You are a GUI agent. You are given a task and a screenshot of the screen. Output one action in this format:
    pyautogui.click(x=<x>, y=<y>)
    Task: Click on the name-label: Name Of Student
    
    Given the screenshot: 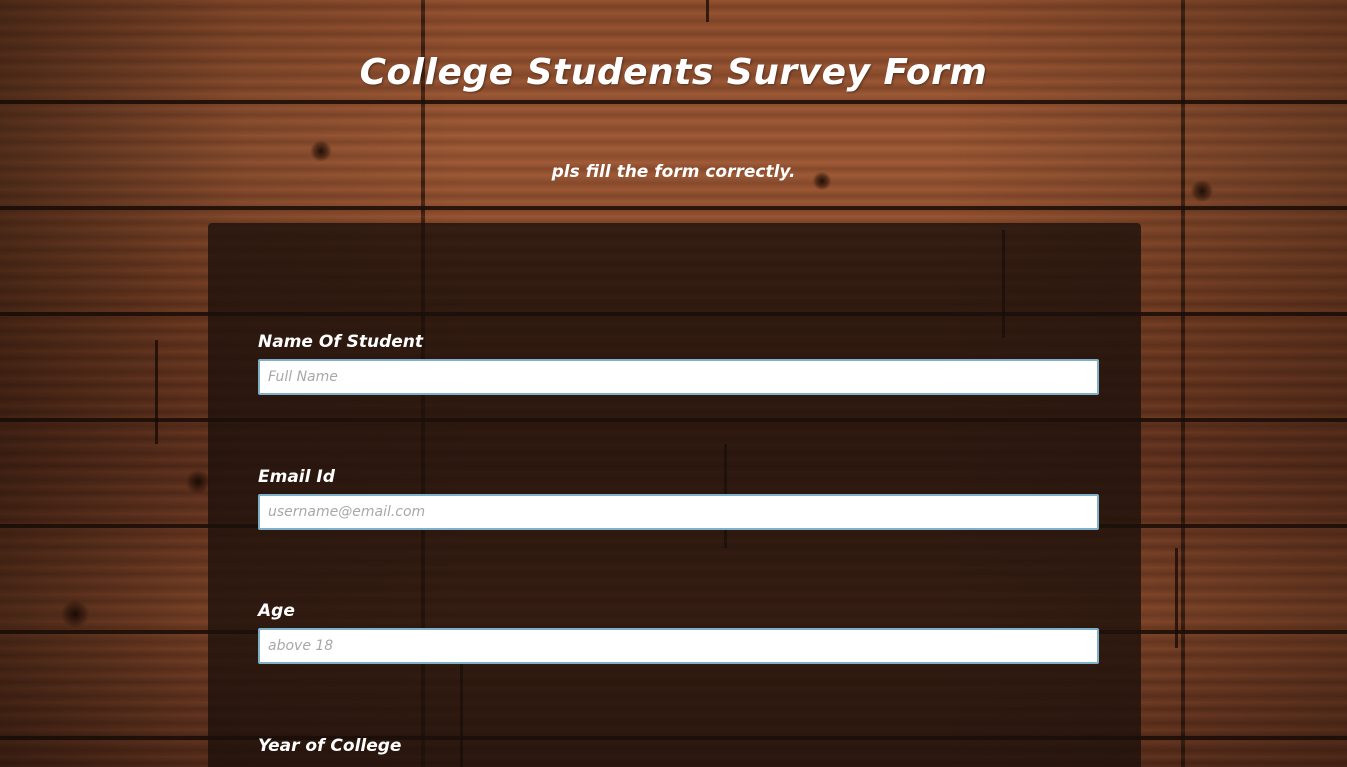 What is the action you would take?
    pyautogui.click(x=341, y=342)
    